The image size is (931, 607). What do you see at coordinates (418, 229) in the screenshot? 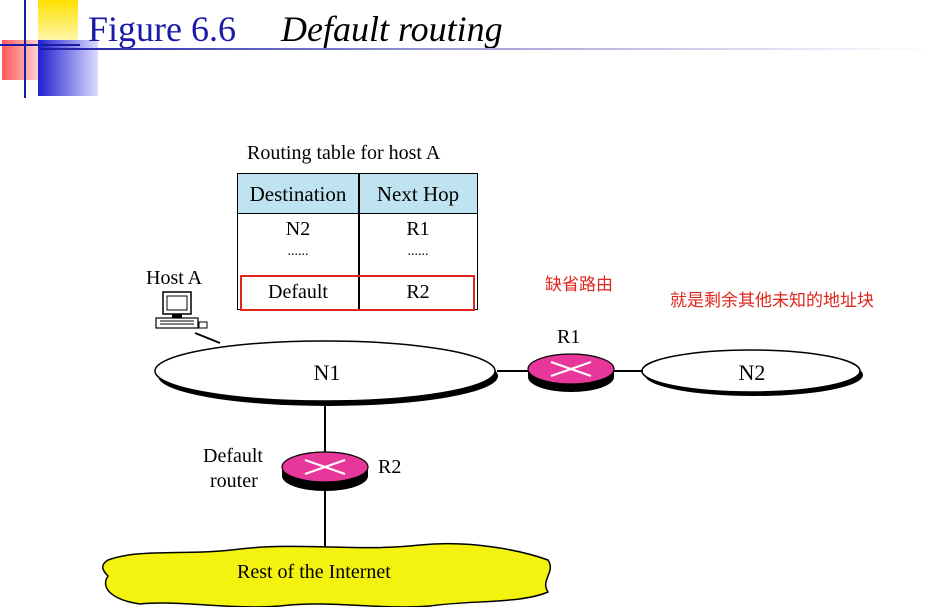
I see `table-cell: R1` at bounding box center [418, 229].